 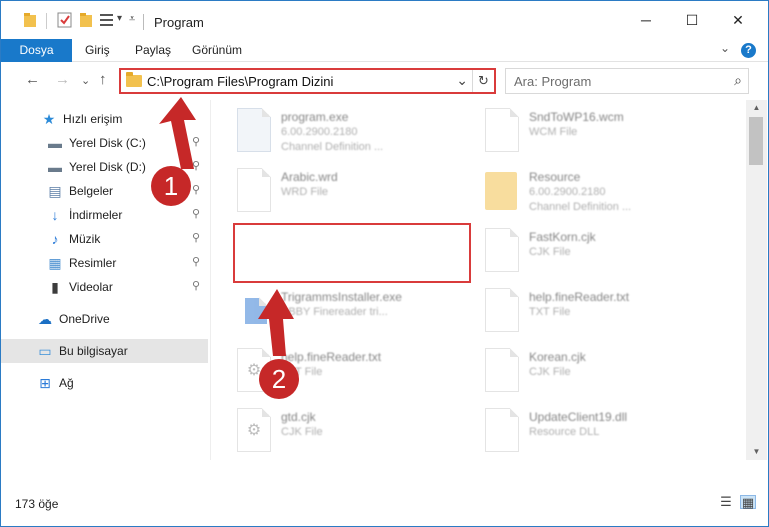 I want to click on pictures-icon: ▦, so click(x=55, y=263).